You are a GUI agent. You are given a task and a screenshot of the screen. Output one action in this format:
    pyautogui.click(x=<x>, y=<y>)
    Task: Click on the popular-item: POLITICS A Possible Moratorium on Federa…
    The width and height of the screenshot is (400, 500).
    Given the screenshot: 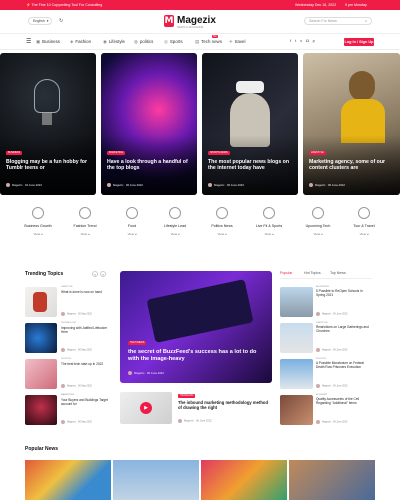 What is the action you would take?
    pyautogui.click(x=325, y=375)
    